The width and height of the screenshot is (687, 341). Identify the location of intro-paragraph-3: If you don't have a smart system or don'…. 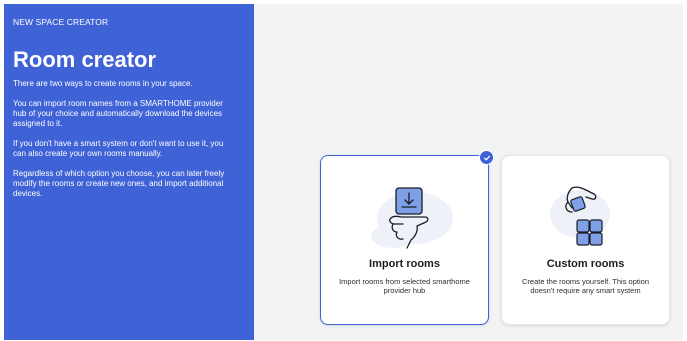
(118, 148).